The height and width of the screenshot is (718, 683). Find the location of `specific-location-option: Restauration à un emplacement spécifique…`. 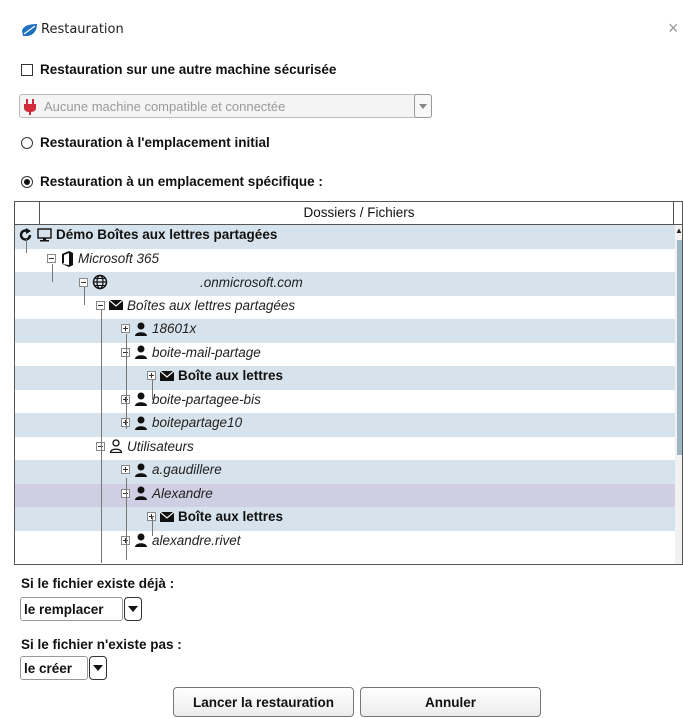

specific-location-option: Restauration à un emplacement spécifique… is located at coordinates (172, 181).